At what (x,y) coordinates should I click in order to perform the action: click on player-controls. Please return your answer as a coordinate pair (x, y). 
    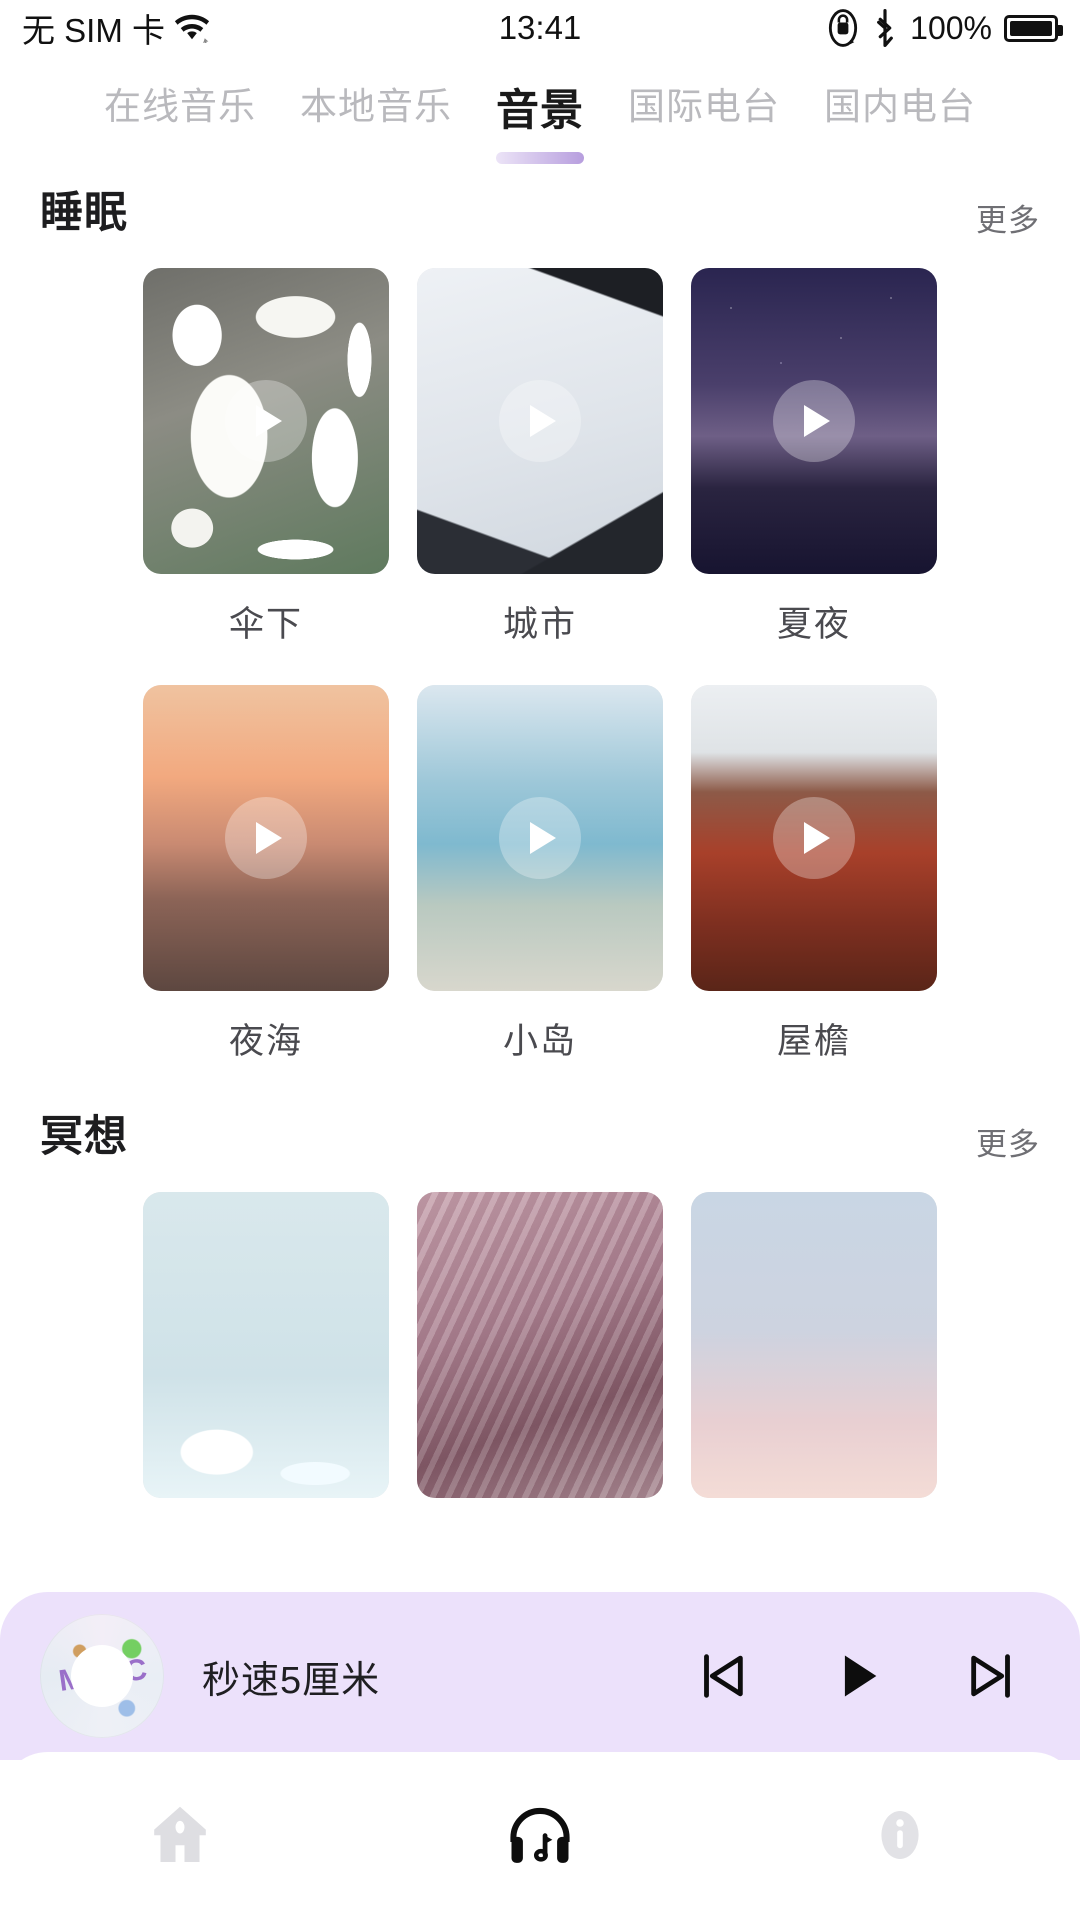
    Looking at the image, I should click on (866, 1676).